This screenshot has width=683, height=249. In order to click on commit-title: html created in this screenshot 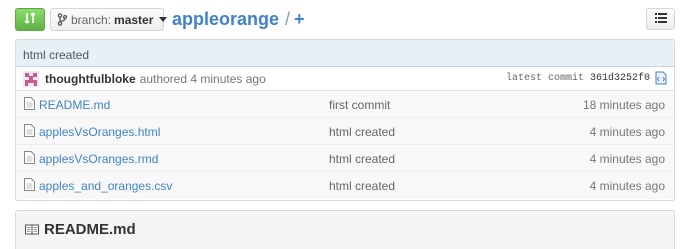, I will do `click(345, 53)`.